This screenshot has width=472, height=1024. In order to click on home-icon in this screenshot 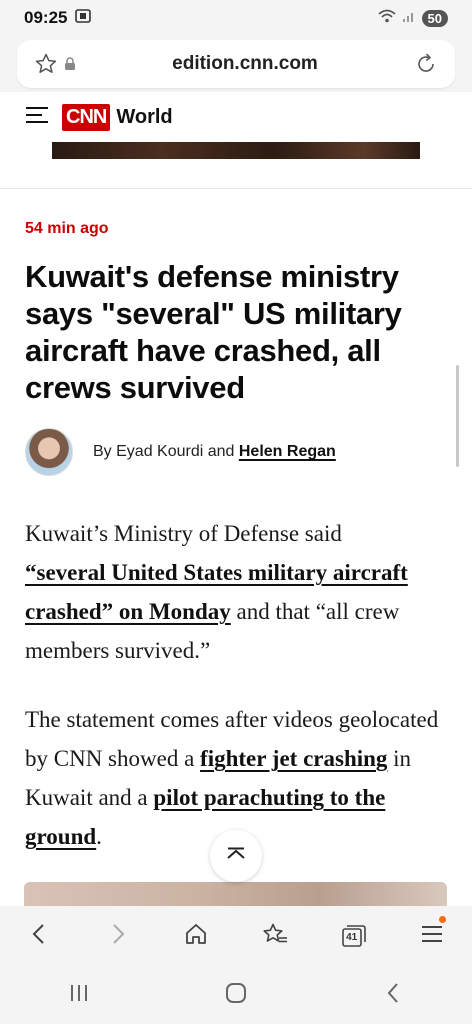, I will do `click(196, 936)`.